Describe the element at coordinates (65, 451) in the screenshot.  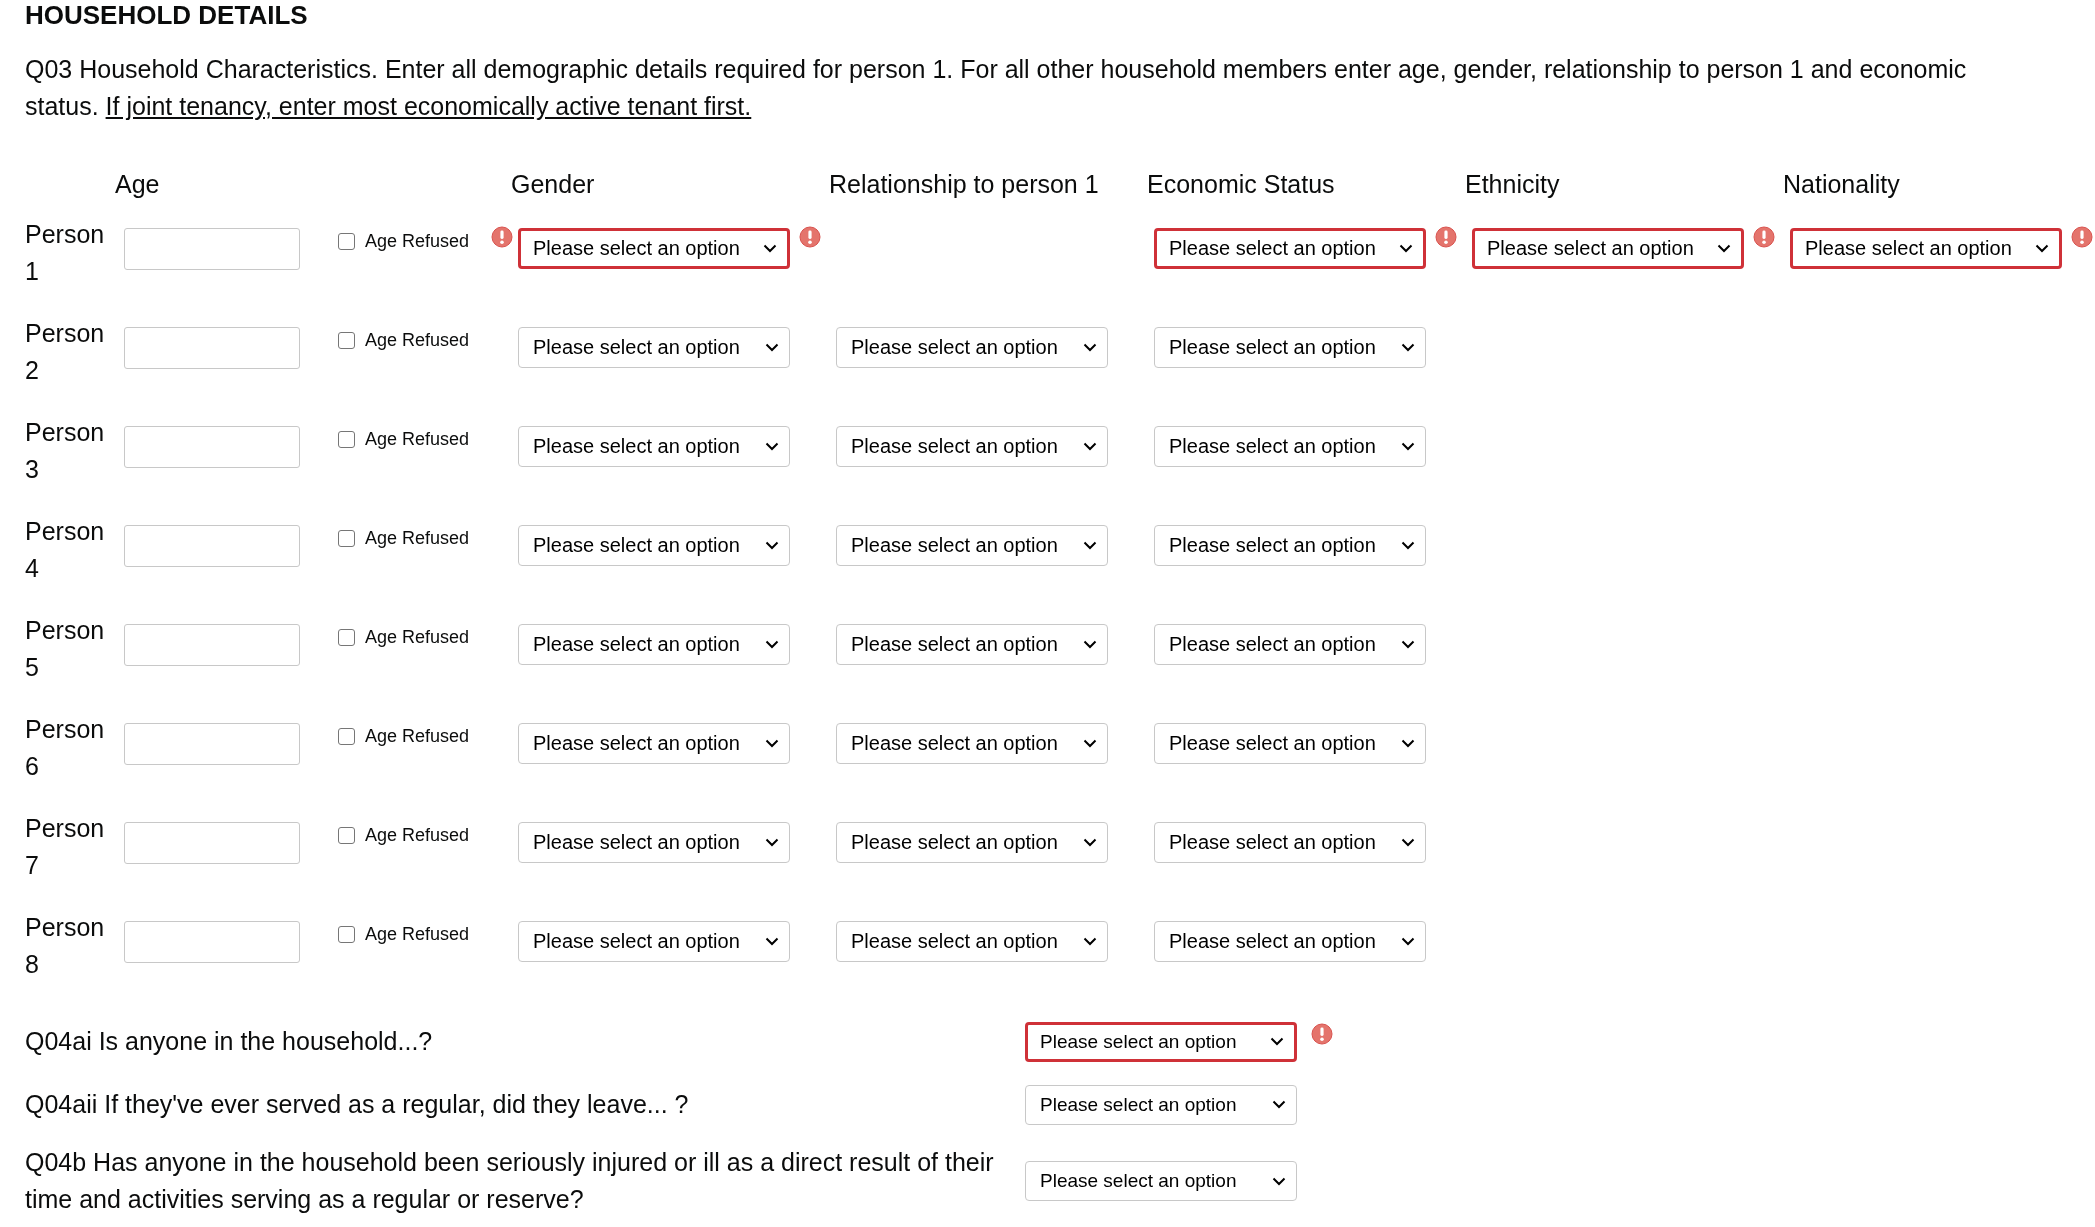
I see `person-label: Person 3` at that location.